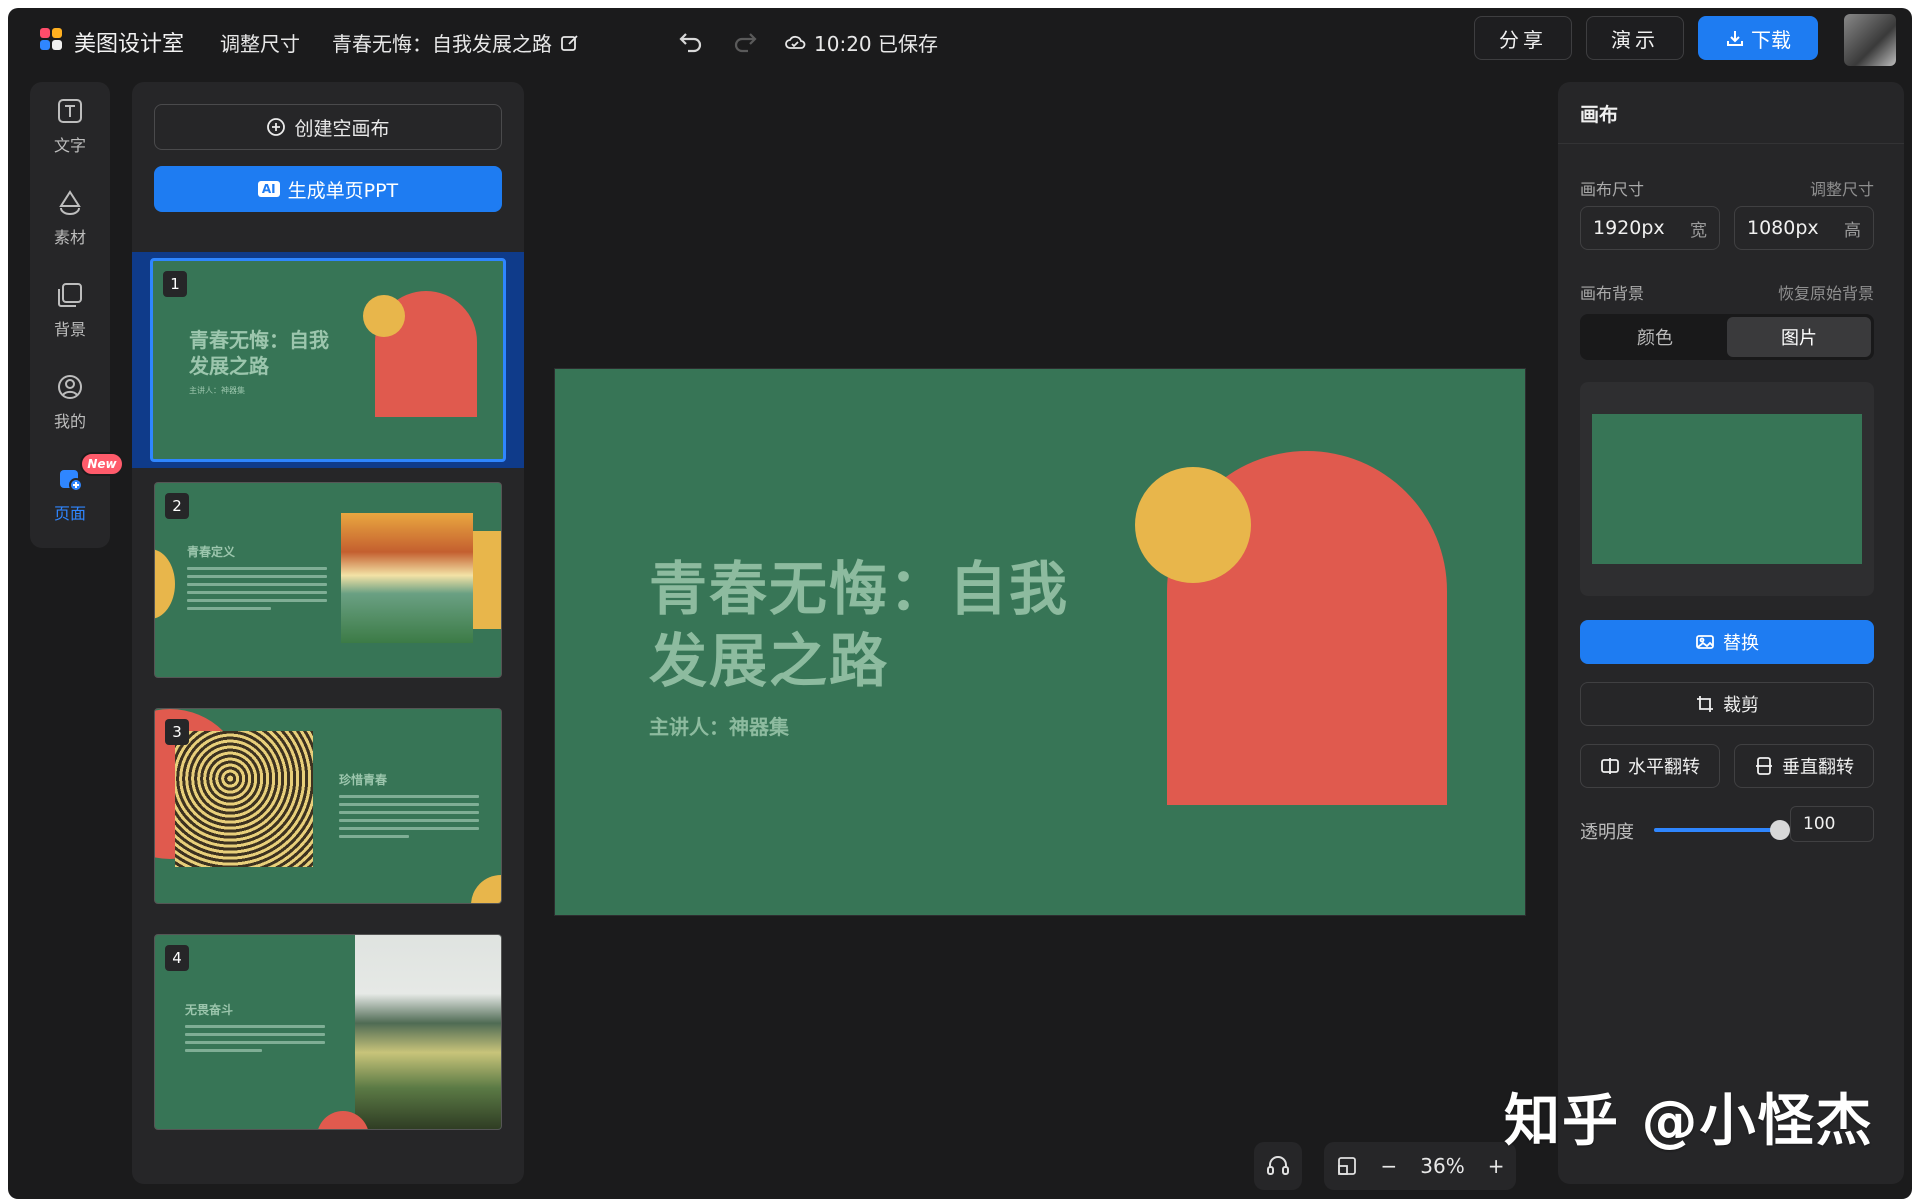 The width and height of the screenshot is (1920, 1199). Describe the element at coordinates (384, 316) in the screenshot. I see `thumb-sun` at that location.